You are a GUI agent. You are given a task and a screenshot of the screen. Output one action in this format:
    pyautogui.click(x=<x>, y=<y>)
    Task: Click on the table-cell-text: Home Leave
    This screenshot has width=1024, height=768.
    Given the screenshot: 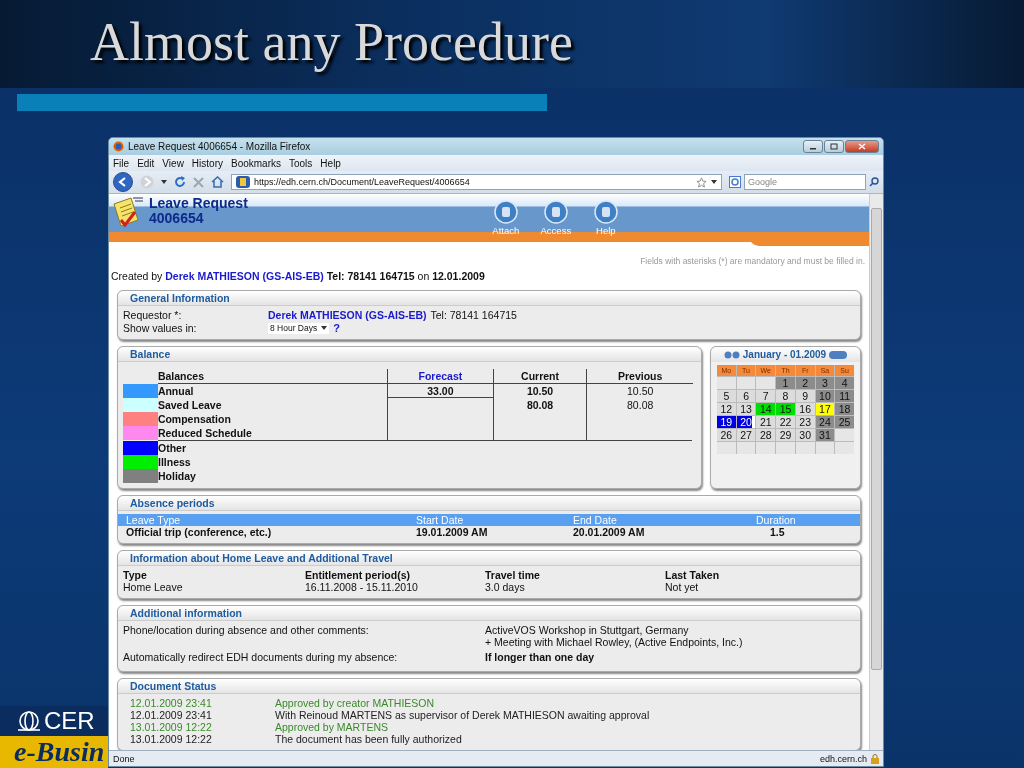 What is the action you would take?
    pyautogui.click(x=153, y=587)
    